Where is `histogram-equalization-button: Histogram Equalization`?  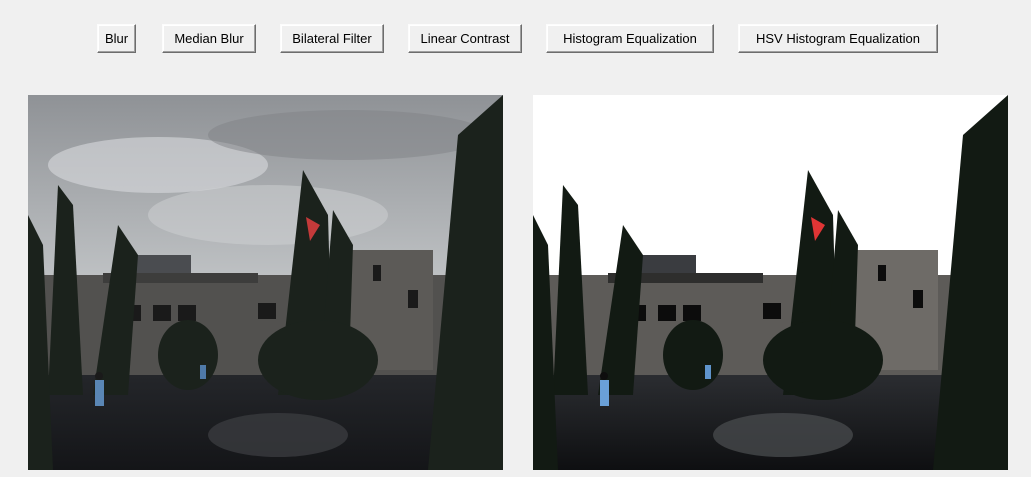
histogram-equalization-button: Histogram Equalization is located at coordinates (630, 38).